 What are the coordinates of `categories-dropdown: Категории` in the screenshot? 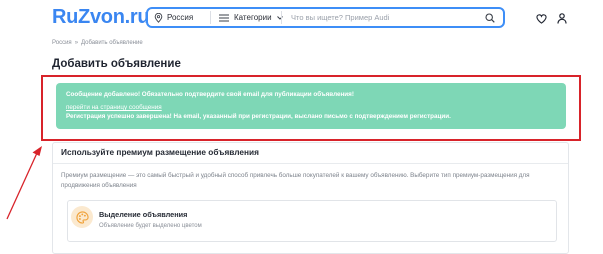 It's located at (247, 17).